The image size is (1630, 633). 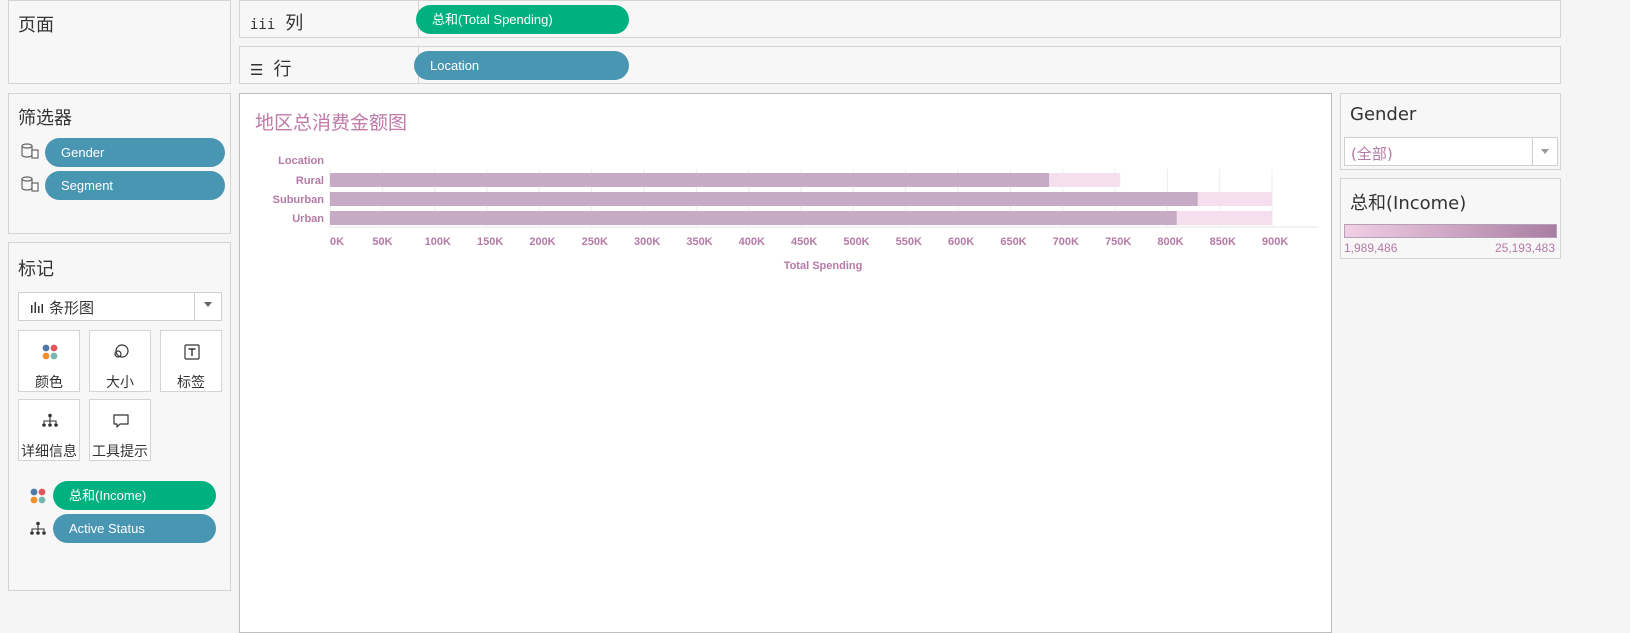 What do you see at coordinates (134, 528) in the screenshot?
I see `marks-field-active-status: Active Status` at bounding box center [134, 528].